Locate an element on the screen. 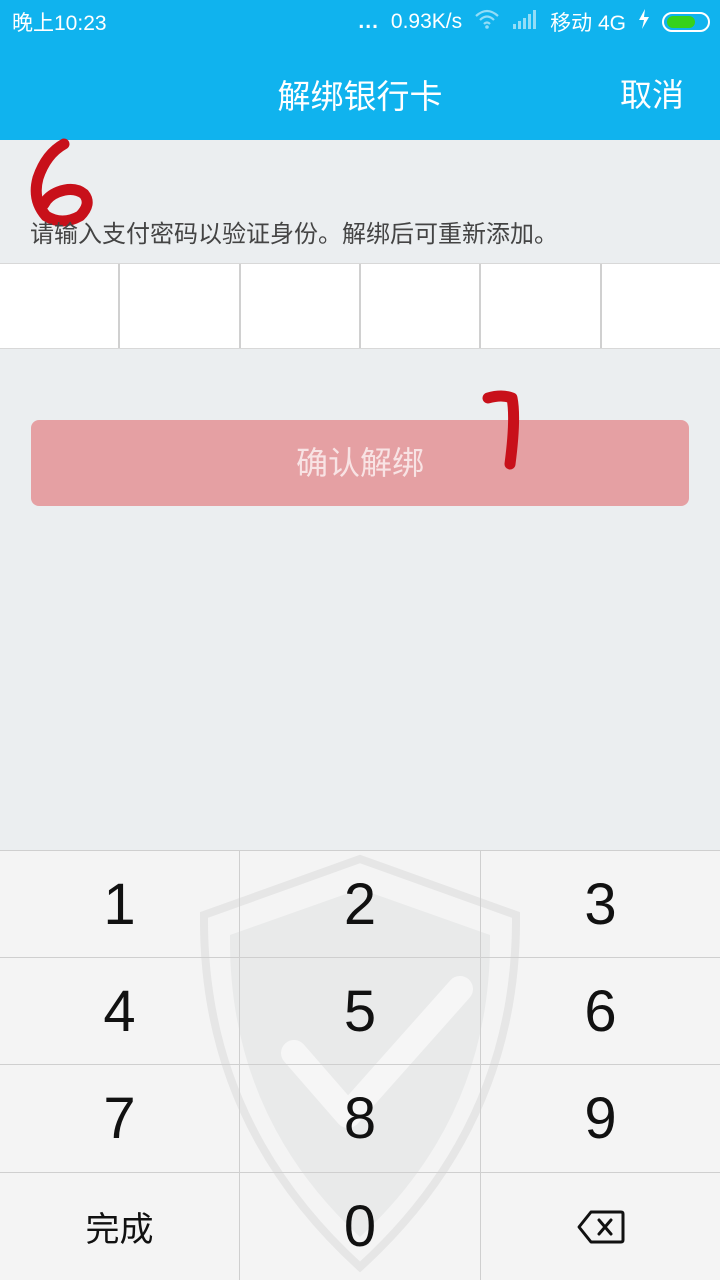 This screenshot has height=1280, width=720. instruction-text: 请输入支付密码以验证身份。解绑后可重新添加。 is located at coordinates (294, 234).